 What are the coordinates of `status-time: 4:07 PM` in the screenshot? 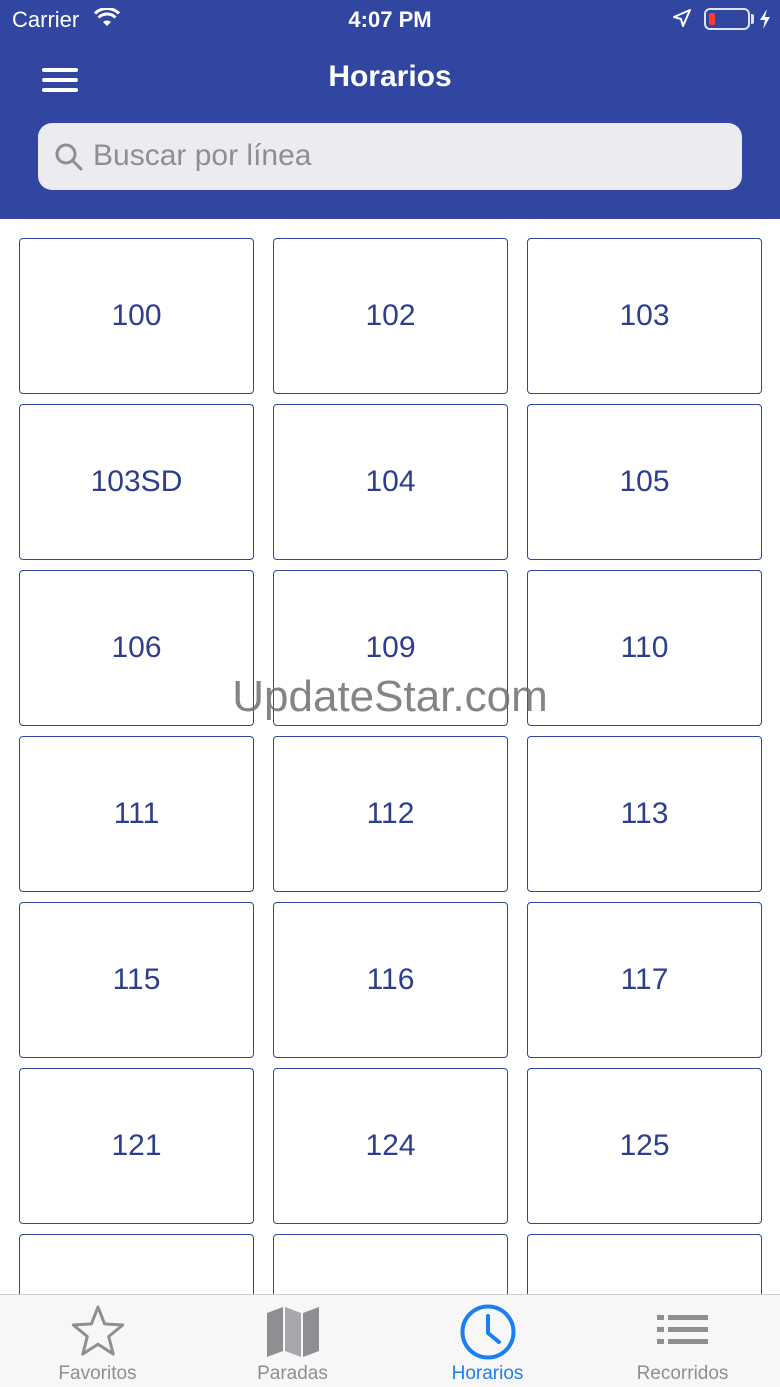 It's located at (390, 19).